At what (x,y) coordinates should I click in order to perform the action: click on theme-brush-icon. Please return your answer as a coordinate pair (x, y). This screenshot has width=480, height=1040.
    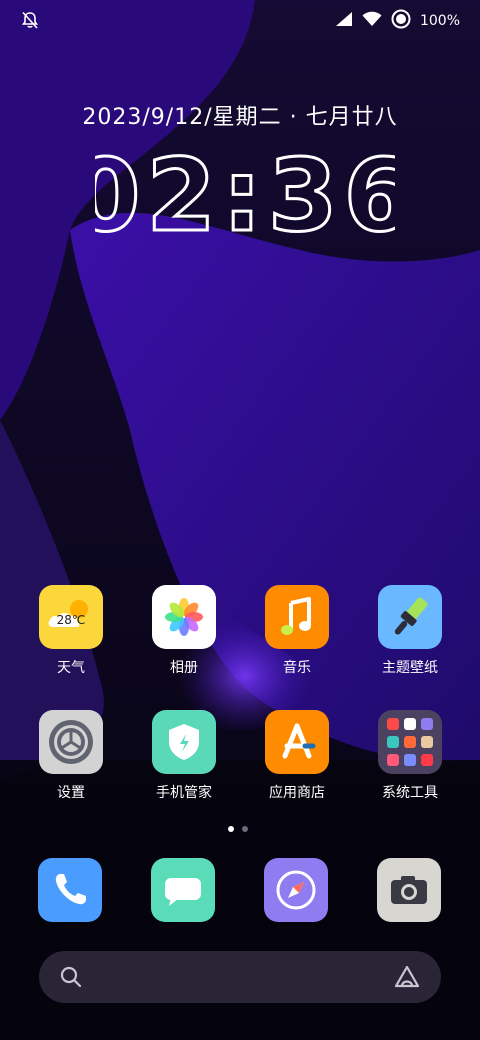
    Looking at the image, I should click on (411, 616).